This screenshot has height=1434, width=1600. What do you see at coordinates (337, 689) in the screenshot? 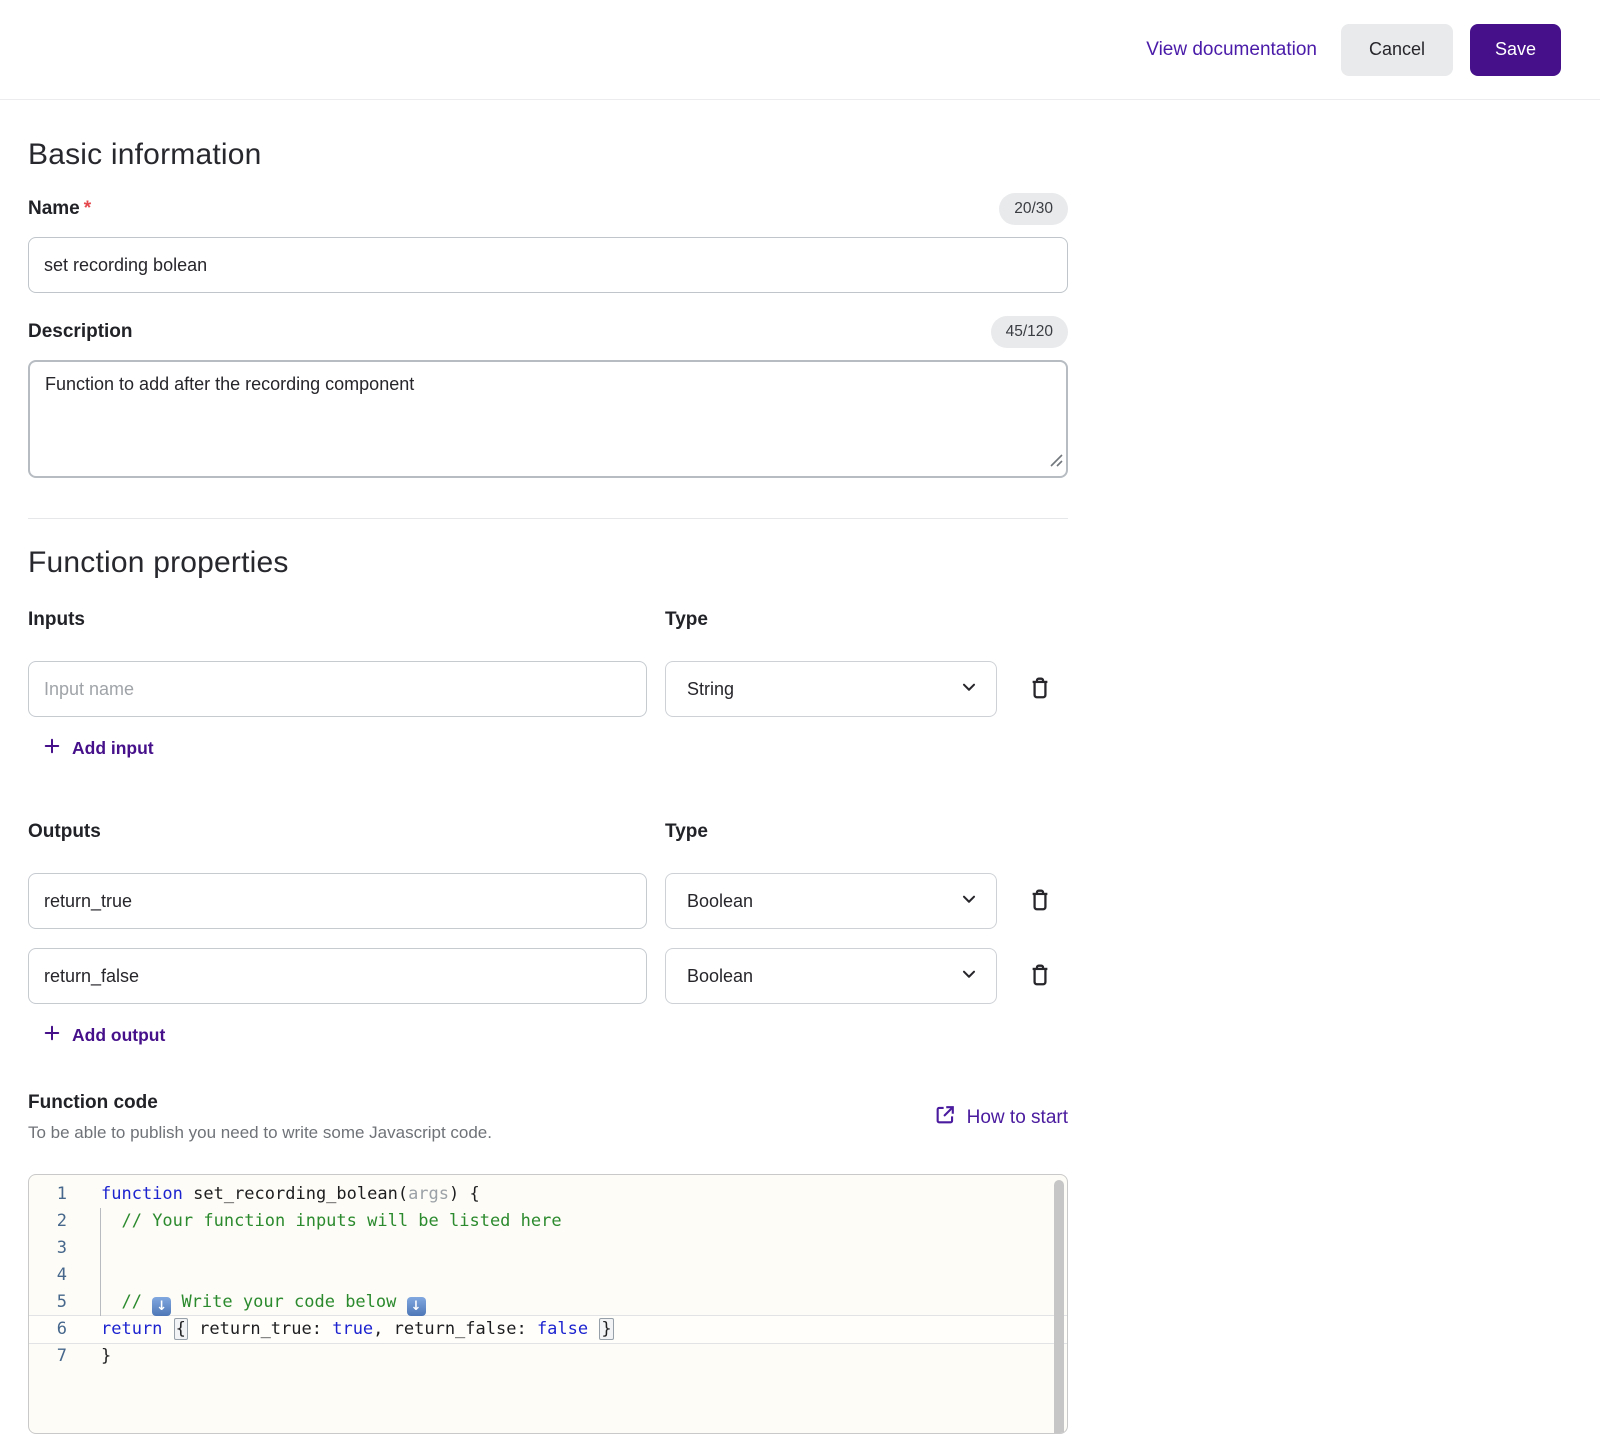
I see `input-name-field` at bounding box center [337, 689].